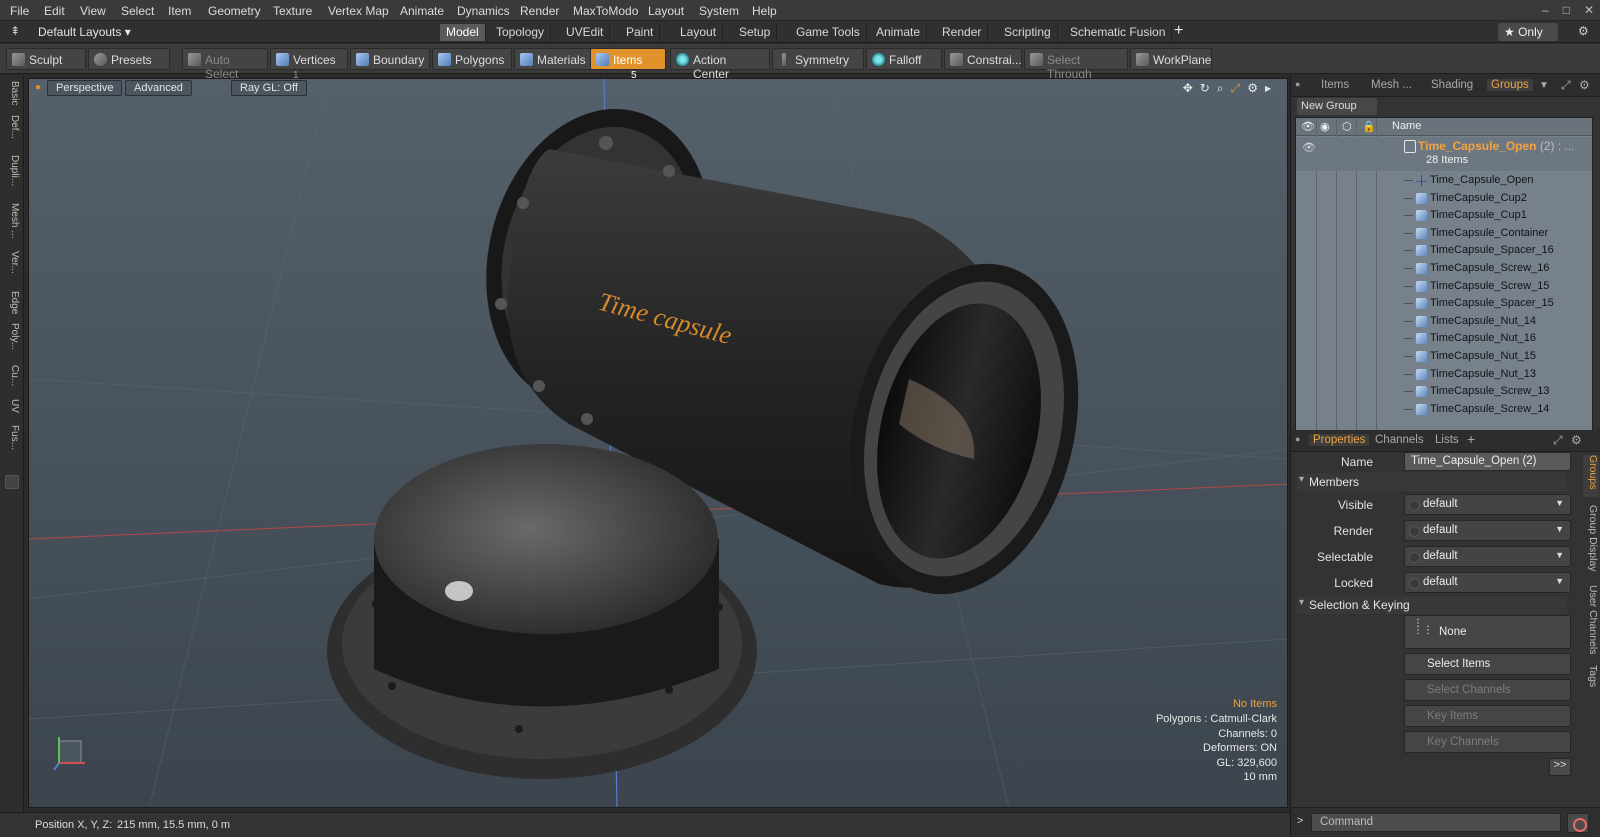 This screenshot has height=837, width=1600. Describe the element at coordinates (1528, 32) in the screenshot. I see `only-toggle: ★ Only` at that location.